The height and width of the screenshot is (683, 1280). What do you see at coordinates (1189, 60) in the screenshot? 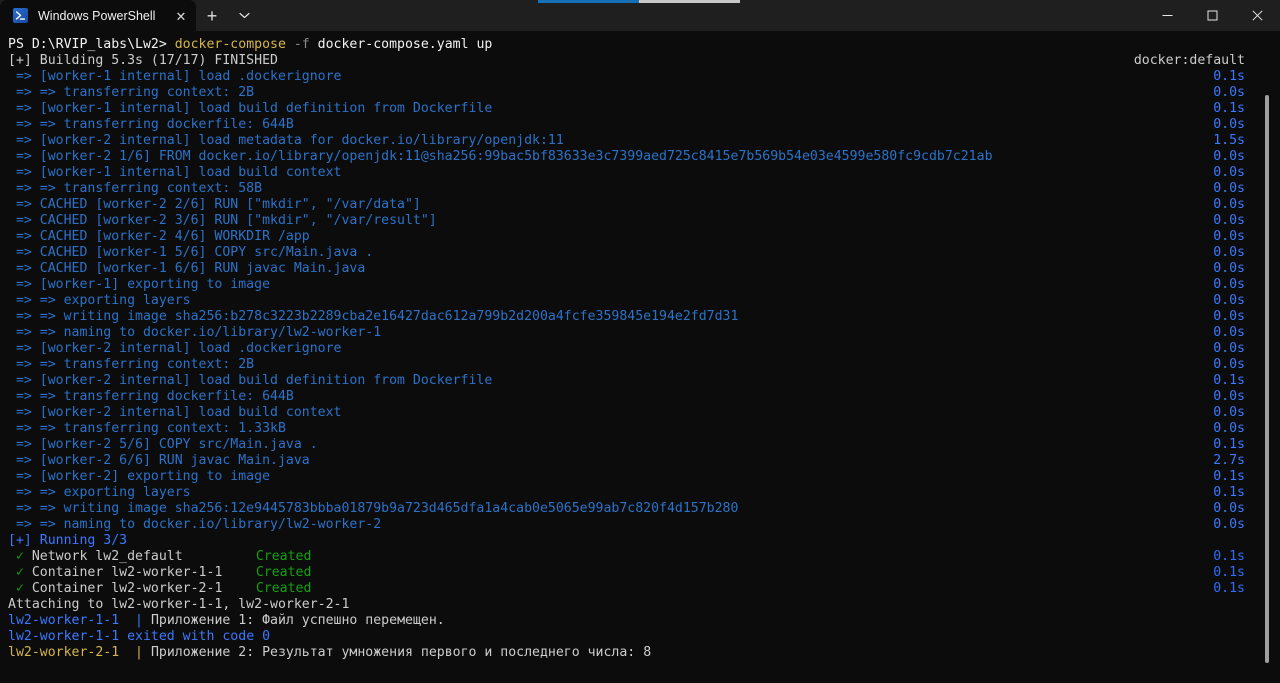
I see `build-driver-label: docker:default` at bounding box center [1189, 60].